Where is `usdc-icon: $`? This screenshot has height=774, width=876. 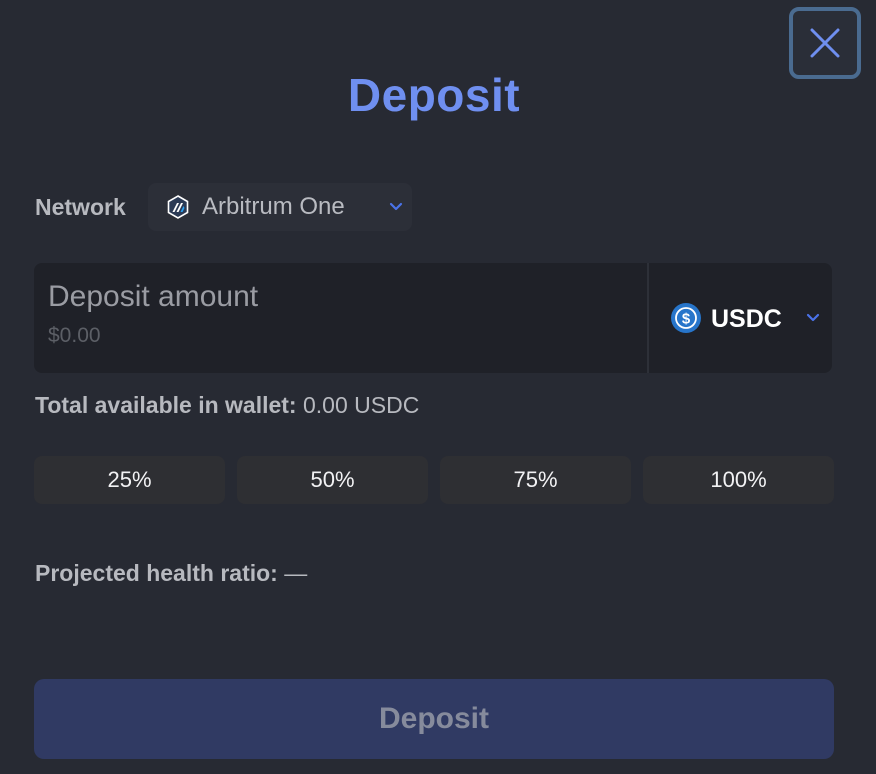
usdc-icon: $ is located at coordinates (686, 318).